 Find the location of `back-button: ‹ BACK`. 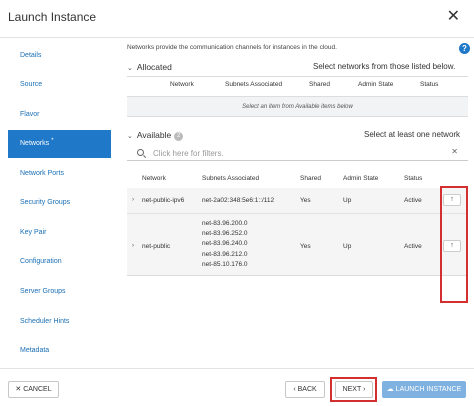

back-button: ‹ BACK is located at coordinates (305, 389).